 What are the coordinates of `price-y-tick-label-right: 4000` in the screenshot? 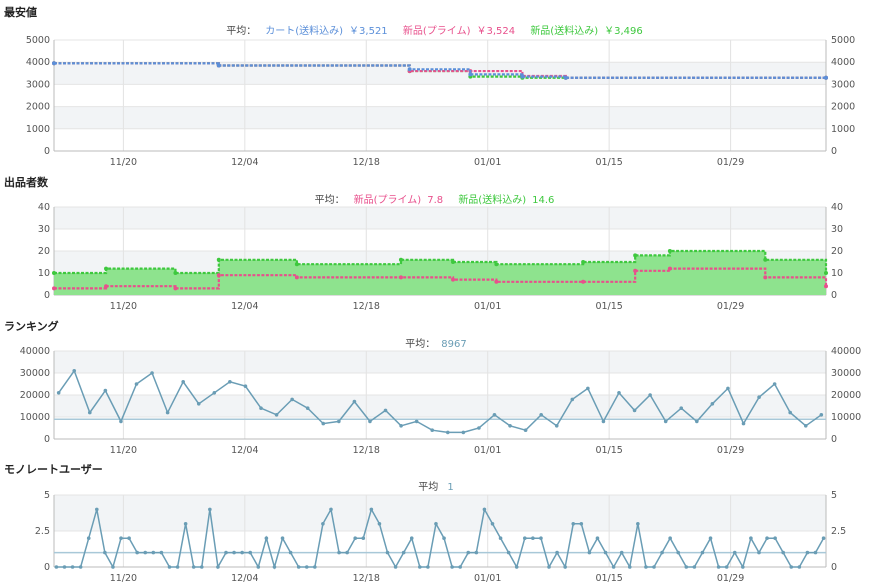 It's located at (843, 62).